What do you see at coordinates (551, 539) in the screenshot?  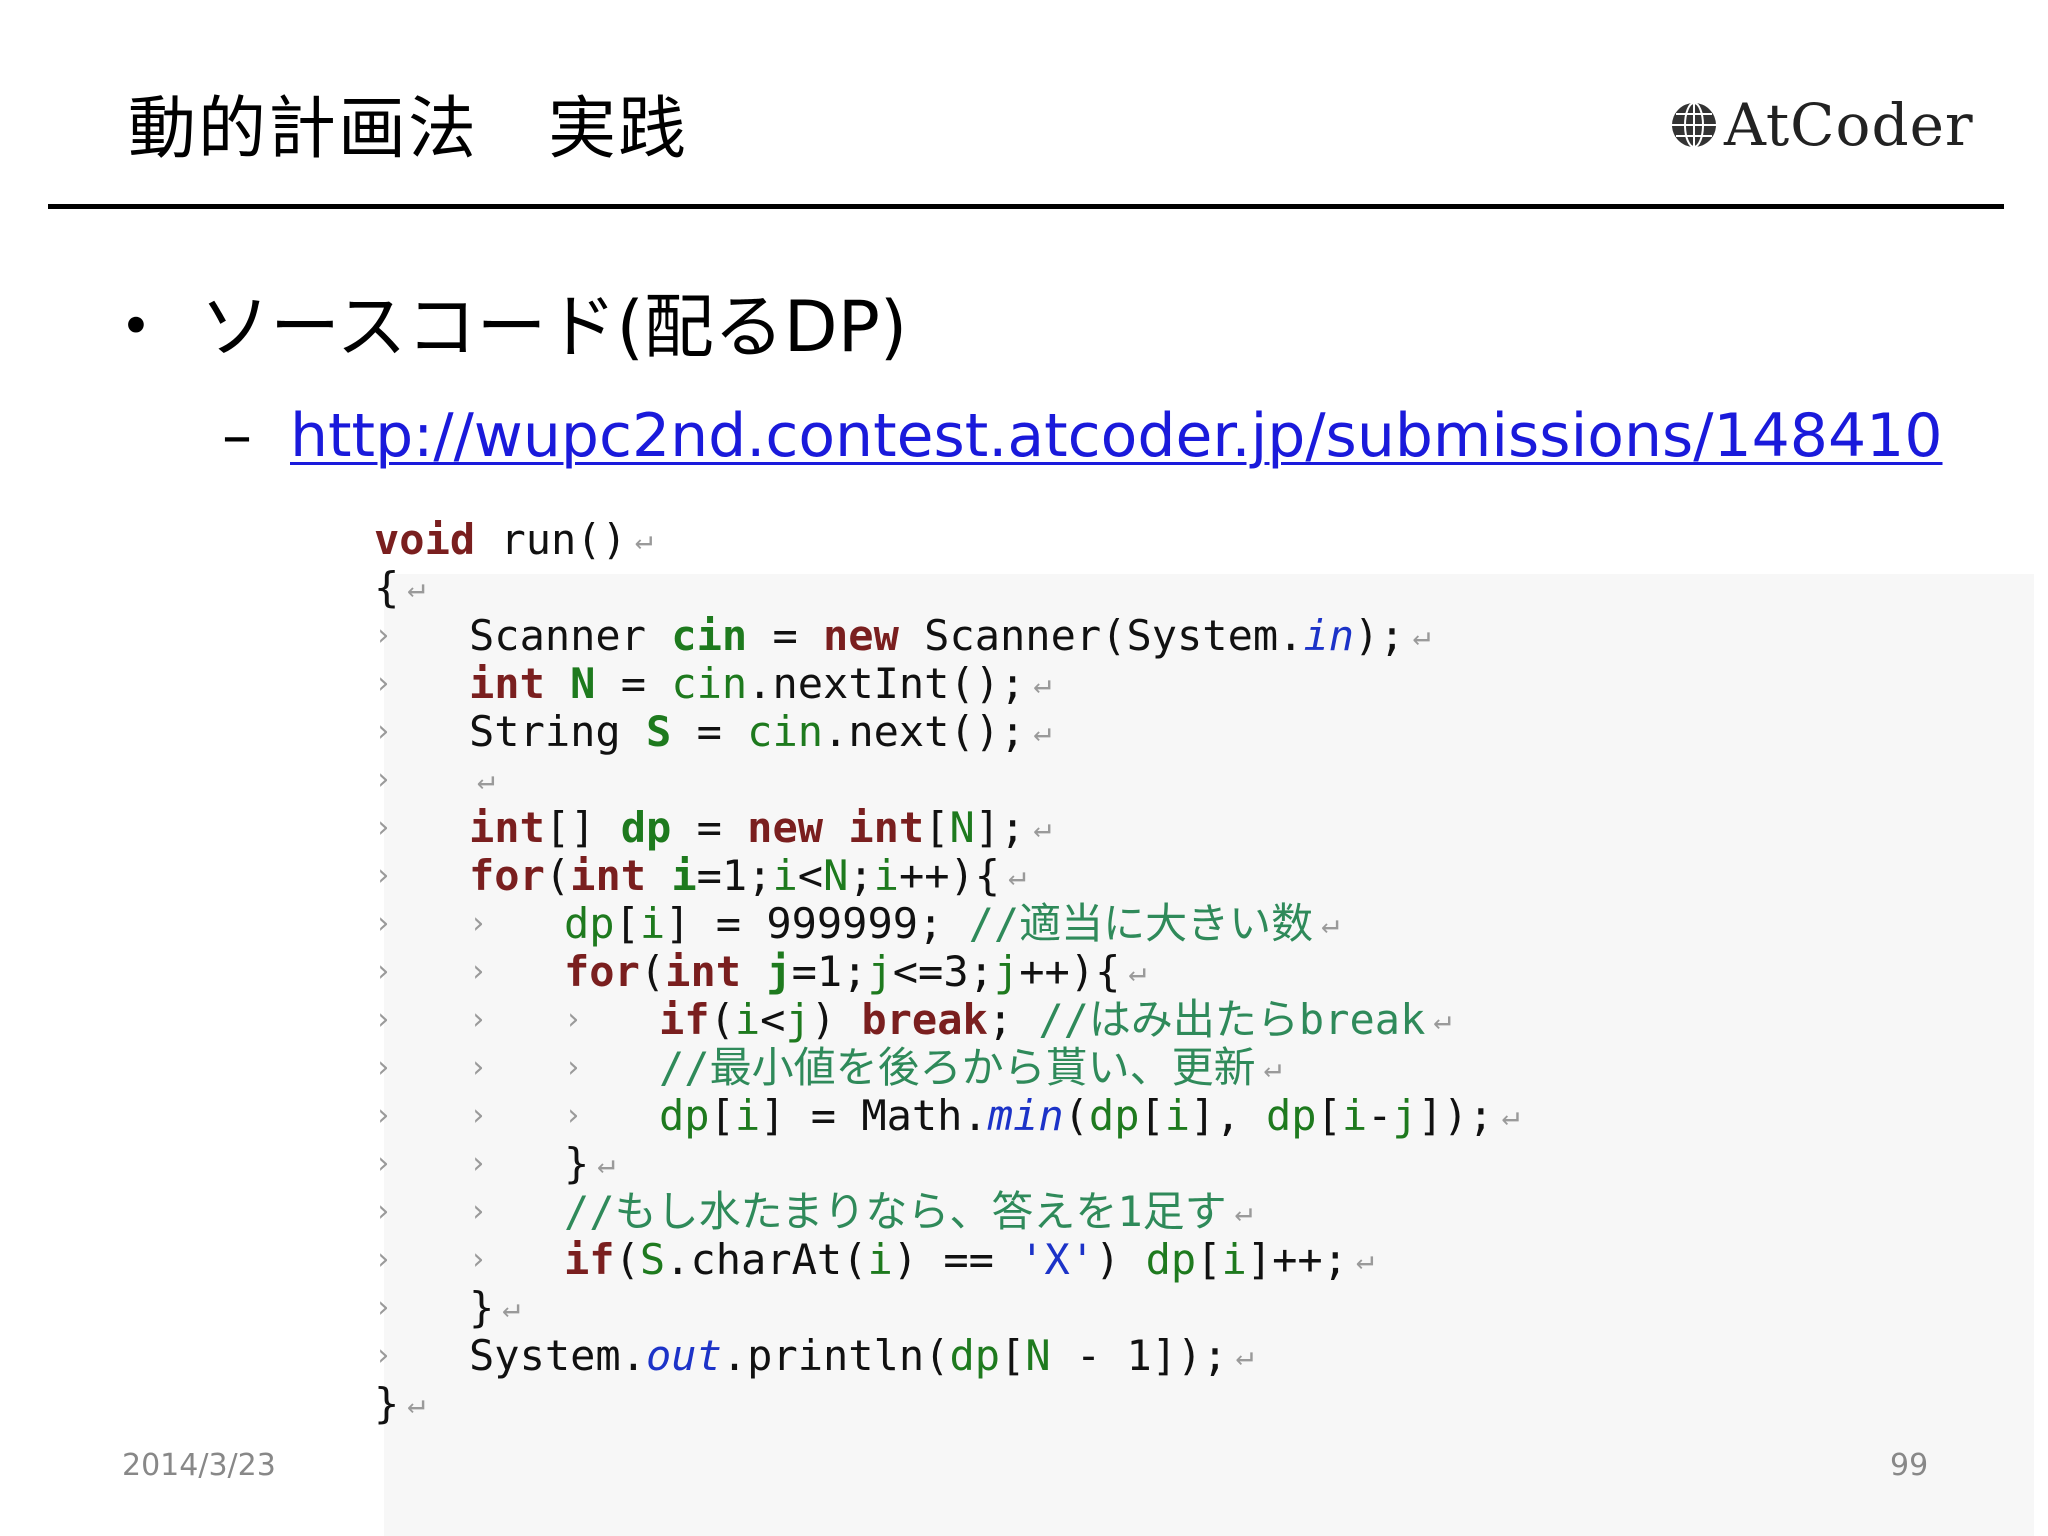 I see `code-token: run()` at bounding box center [551, 539].